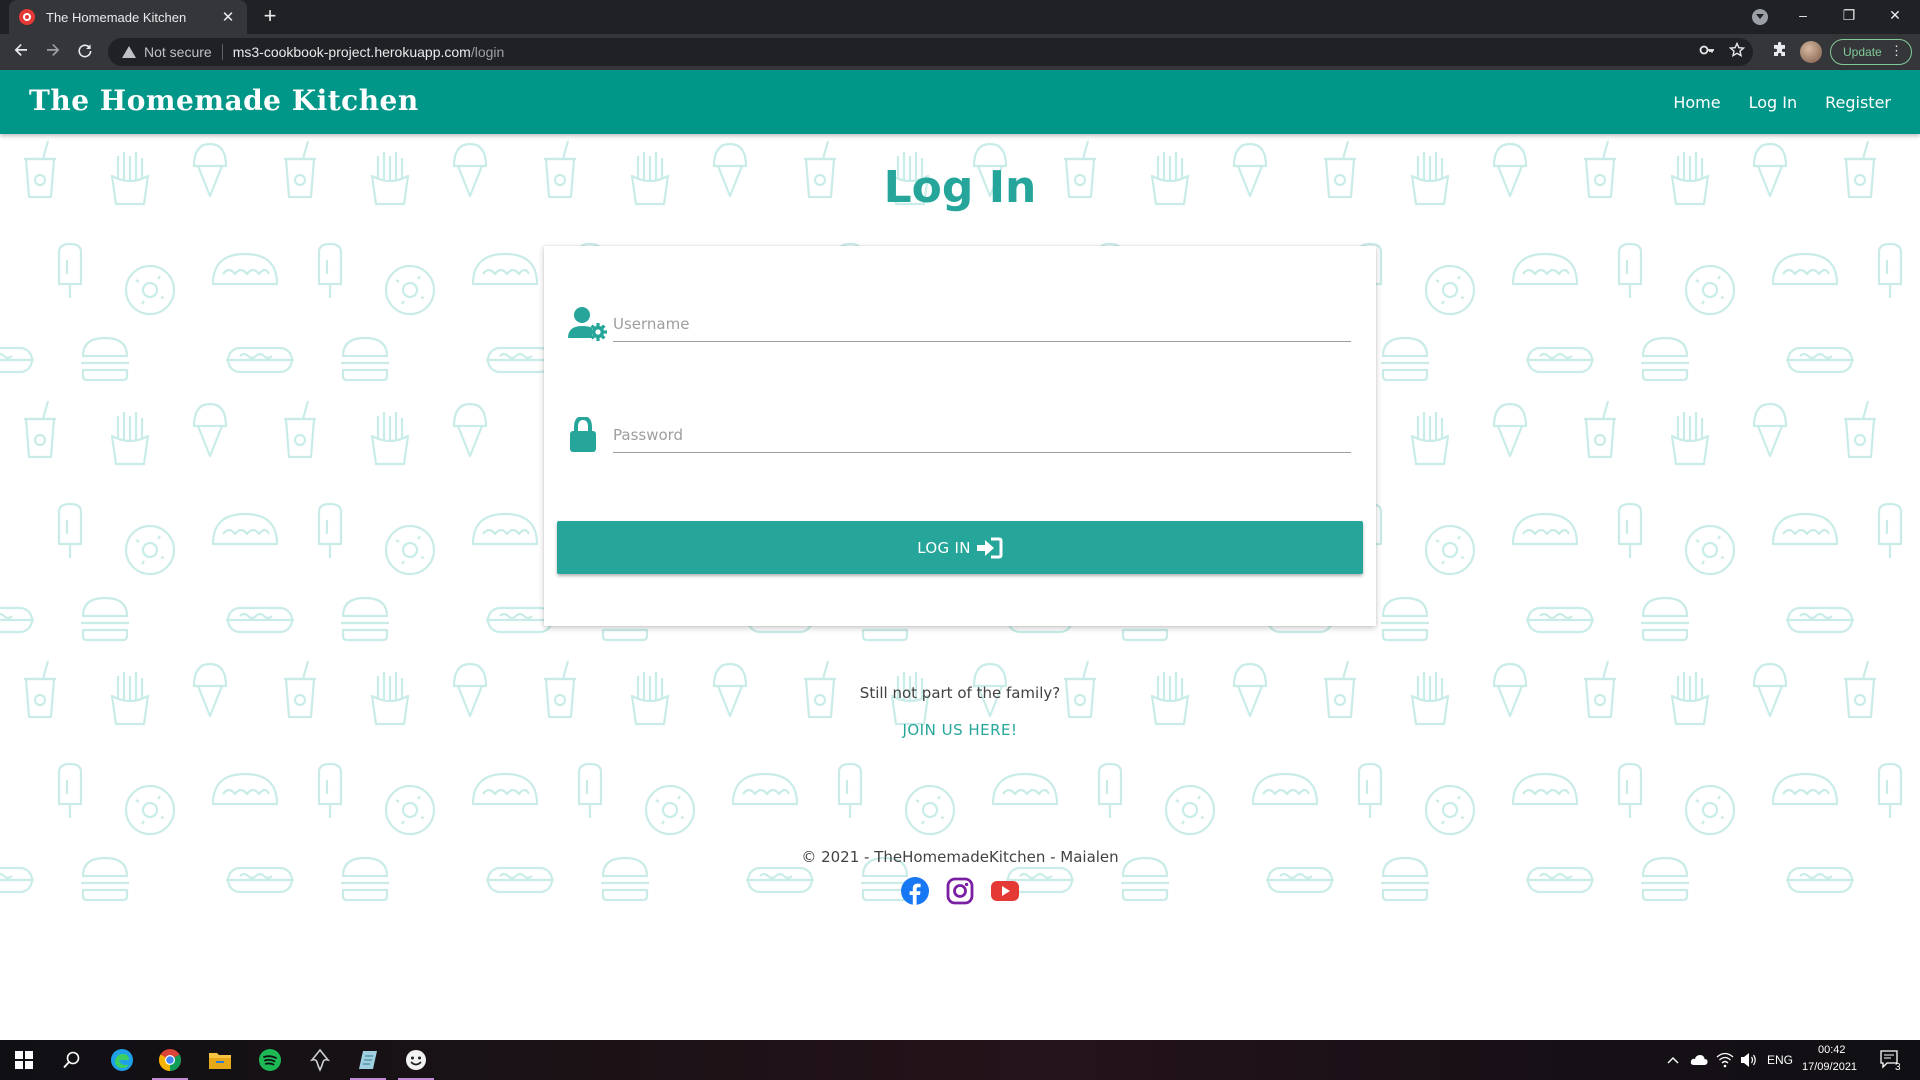 This screenshot has width=1920, height=1080. I want to click on nav-link-login: Log In, so click(1773, 102).